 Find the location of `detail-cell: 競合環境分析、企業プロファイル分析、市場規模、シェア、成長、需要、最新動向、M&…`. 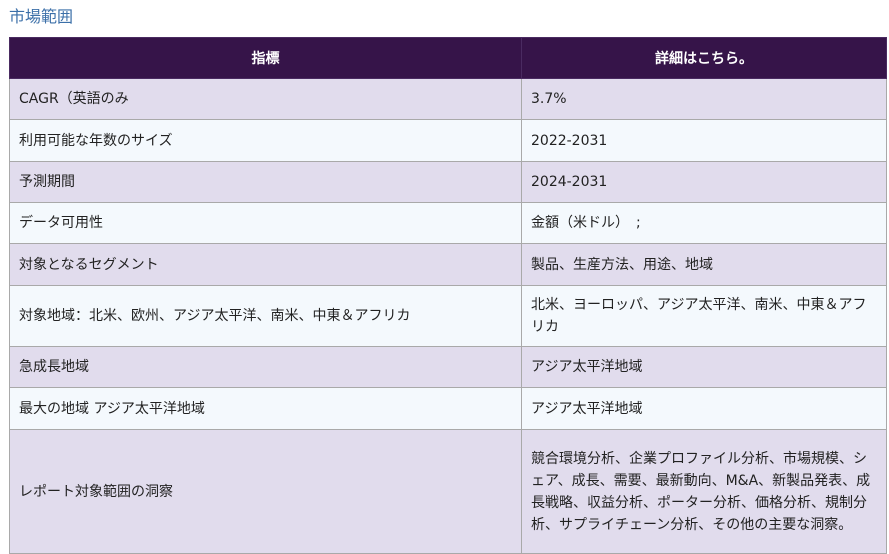

detail-cell: 競合環境分析、企業プロファイル分析、市場規模、シェア、成長、需要、最新動向、M&… is located at coordinates (704, 491).